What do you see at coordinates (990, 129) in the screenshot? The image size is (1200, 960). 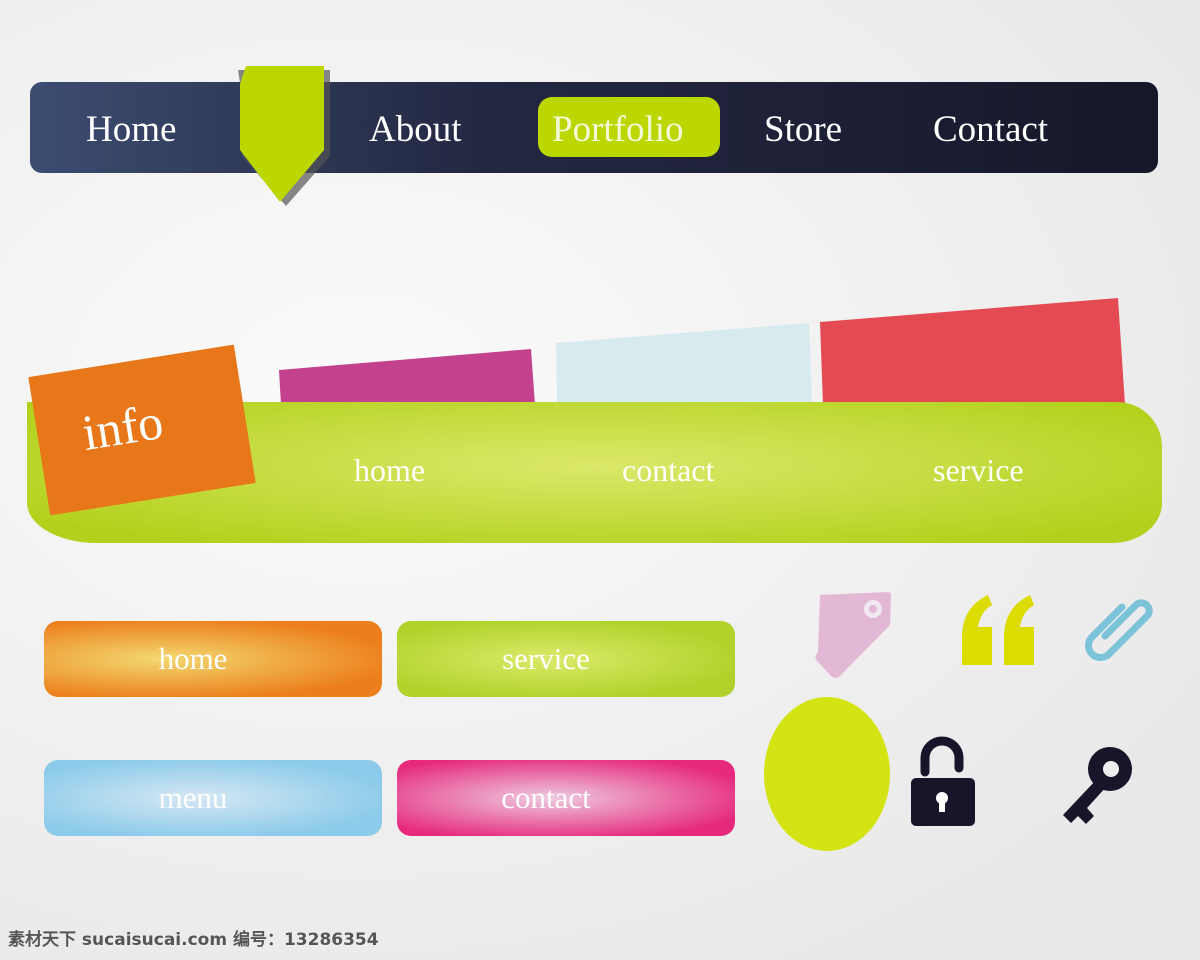 I see `nav-contact: Contact` at bounding box center [990, 129].